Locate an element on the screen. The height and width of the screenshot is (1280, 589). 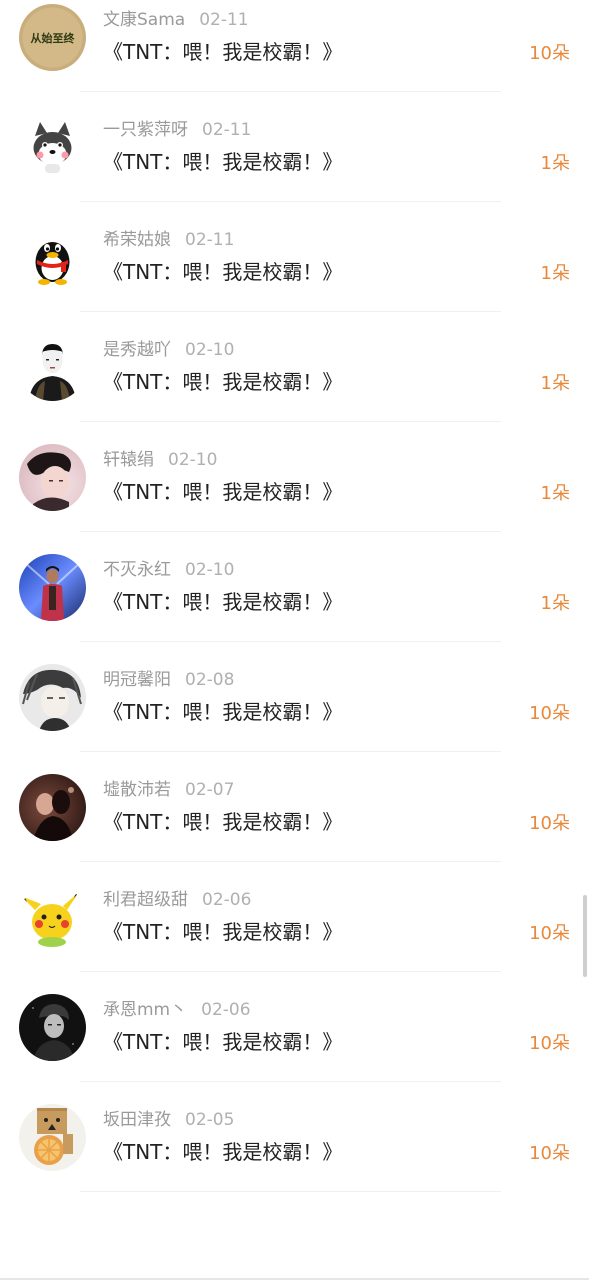
username: 墟散沛若 is located at coordinates (137, 790).